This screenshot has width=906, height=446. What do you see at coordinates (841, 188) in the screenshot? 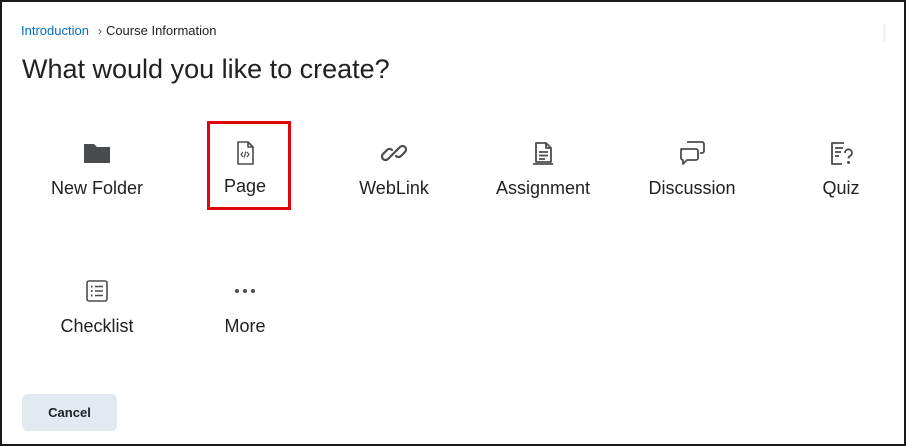
I see `option-label: Quiz` at bounding box center [841, 188].